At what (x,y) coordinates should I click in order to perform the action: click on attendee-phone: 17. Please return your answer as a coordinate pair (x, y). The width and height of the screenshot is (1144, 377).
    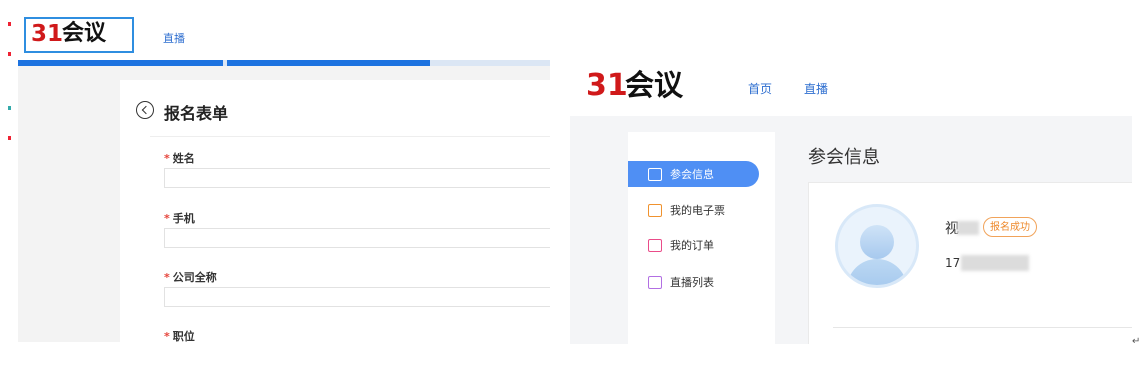
    Looking at the image, I should click on (953, 263).